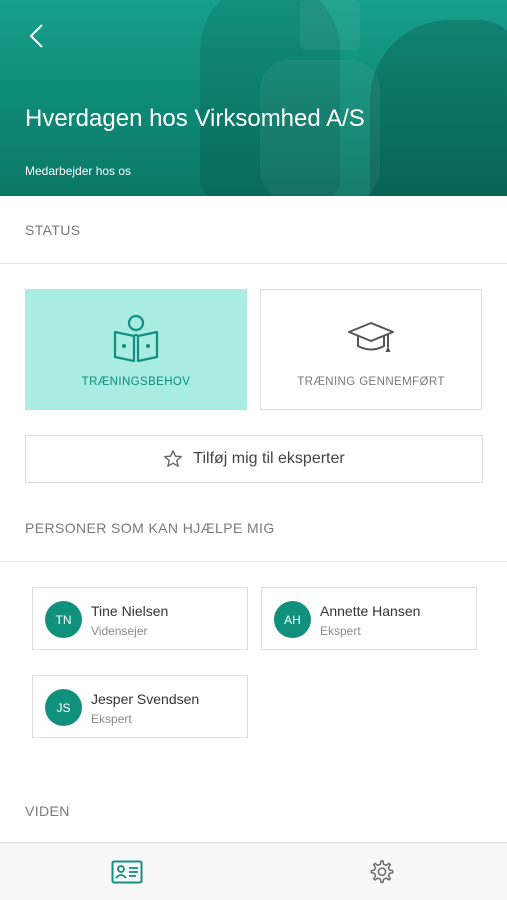  What do you see at coordinates (292, 619) in the screenshot?
I see `avatar: AH` at bounding box center [292, 619].